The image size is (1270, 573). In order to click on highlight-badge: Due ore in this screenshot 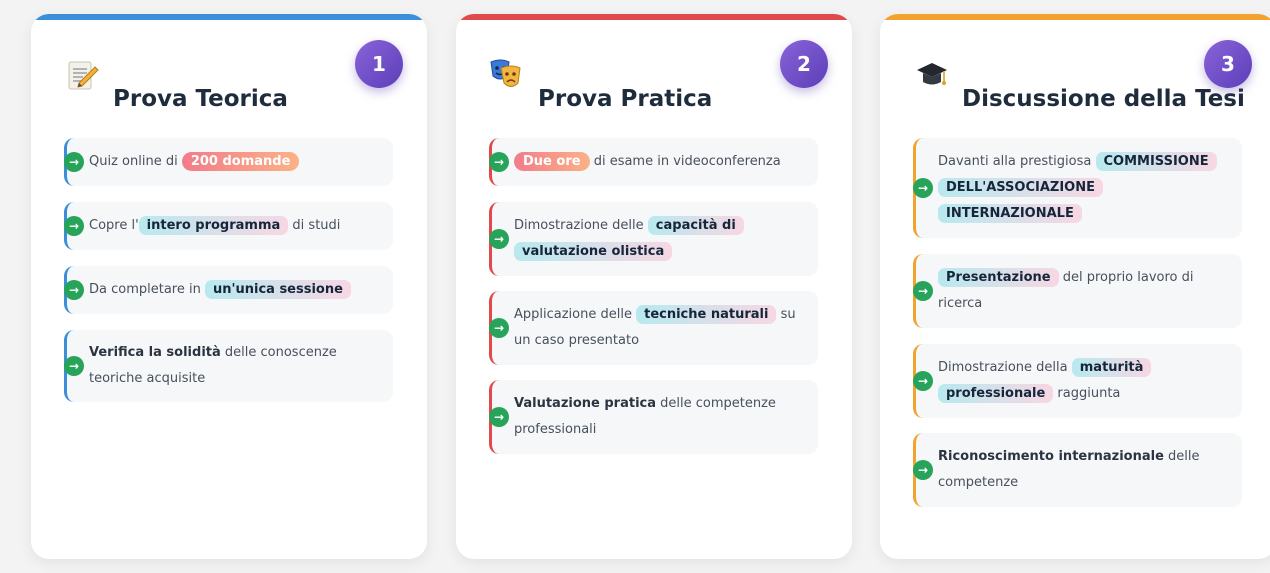, I will do `click(552, 161)`.